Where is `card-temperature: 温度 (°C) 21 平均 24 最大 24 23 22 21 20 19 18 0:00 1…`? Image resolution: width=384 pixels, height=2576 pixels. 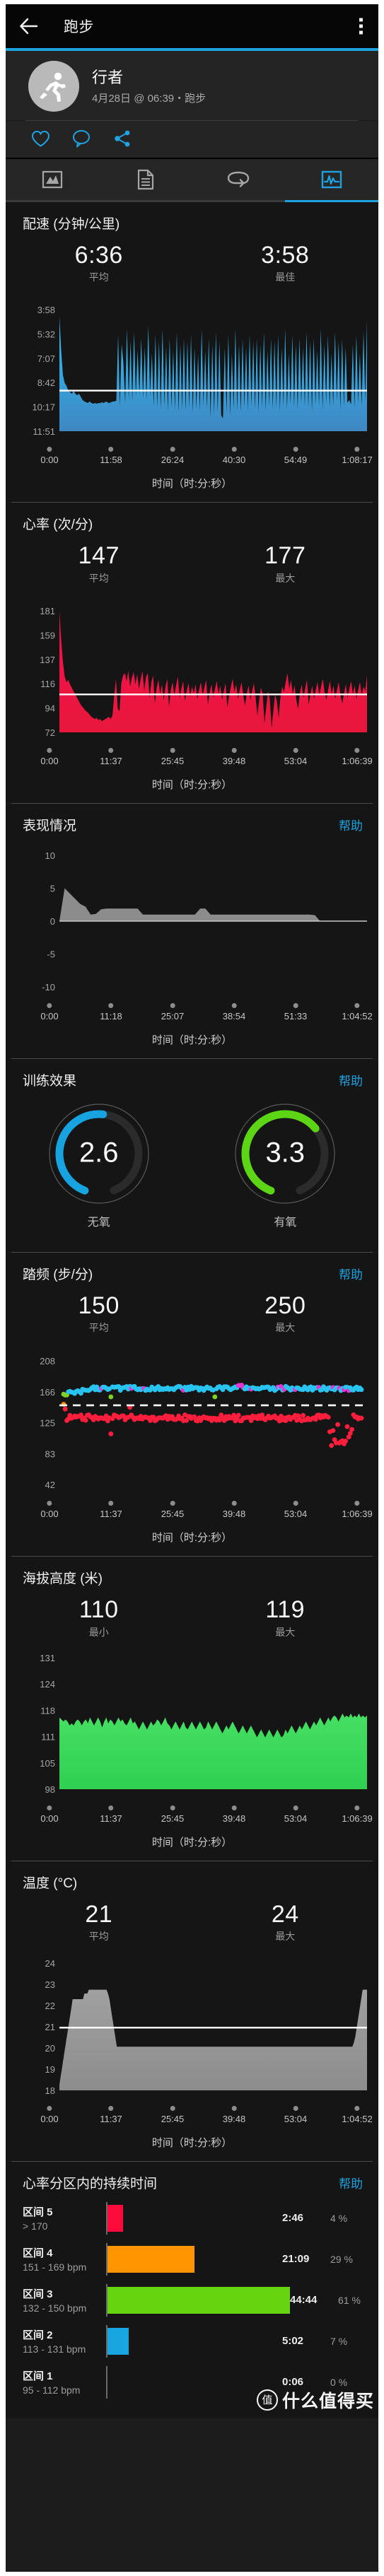 card-temperature: 温度 (°C) 21 平均 24 最大 24 23 22 21 20 19 18 0:00 1… is located at coordinates (192, 2011).